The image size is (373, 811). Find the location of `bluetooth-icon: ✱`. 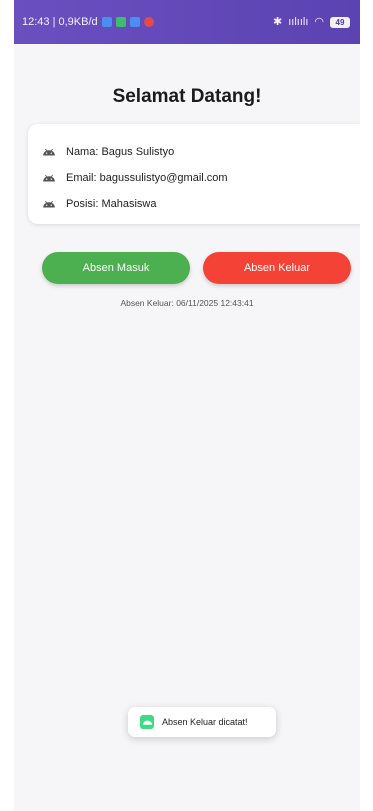

bluetooth-icon: ✱ is located at coordinates (278, 22).